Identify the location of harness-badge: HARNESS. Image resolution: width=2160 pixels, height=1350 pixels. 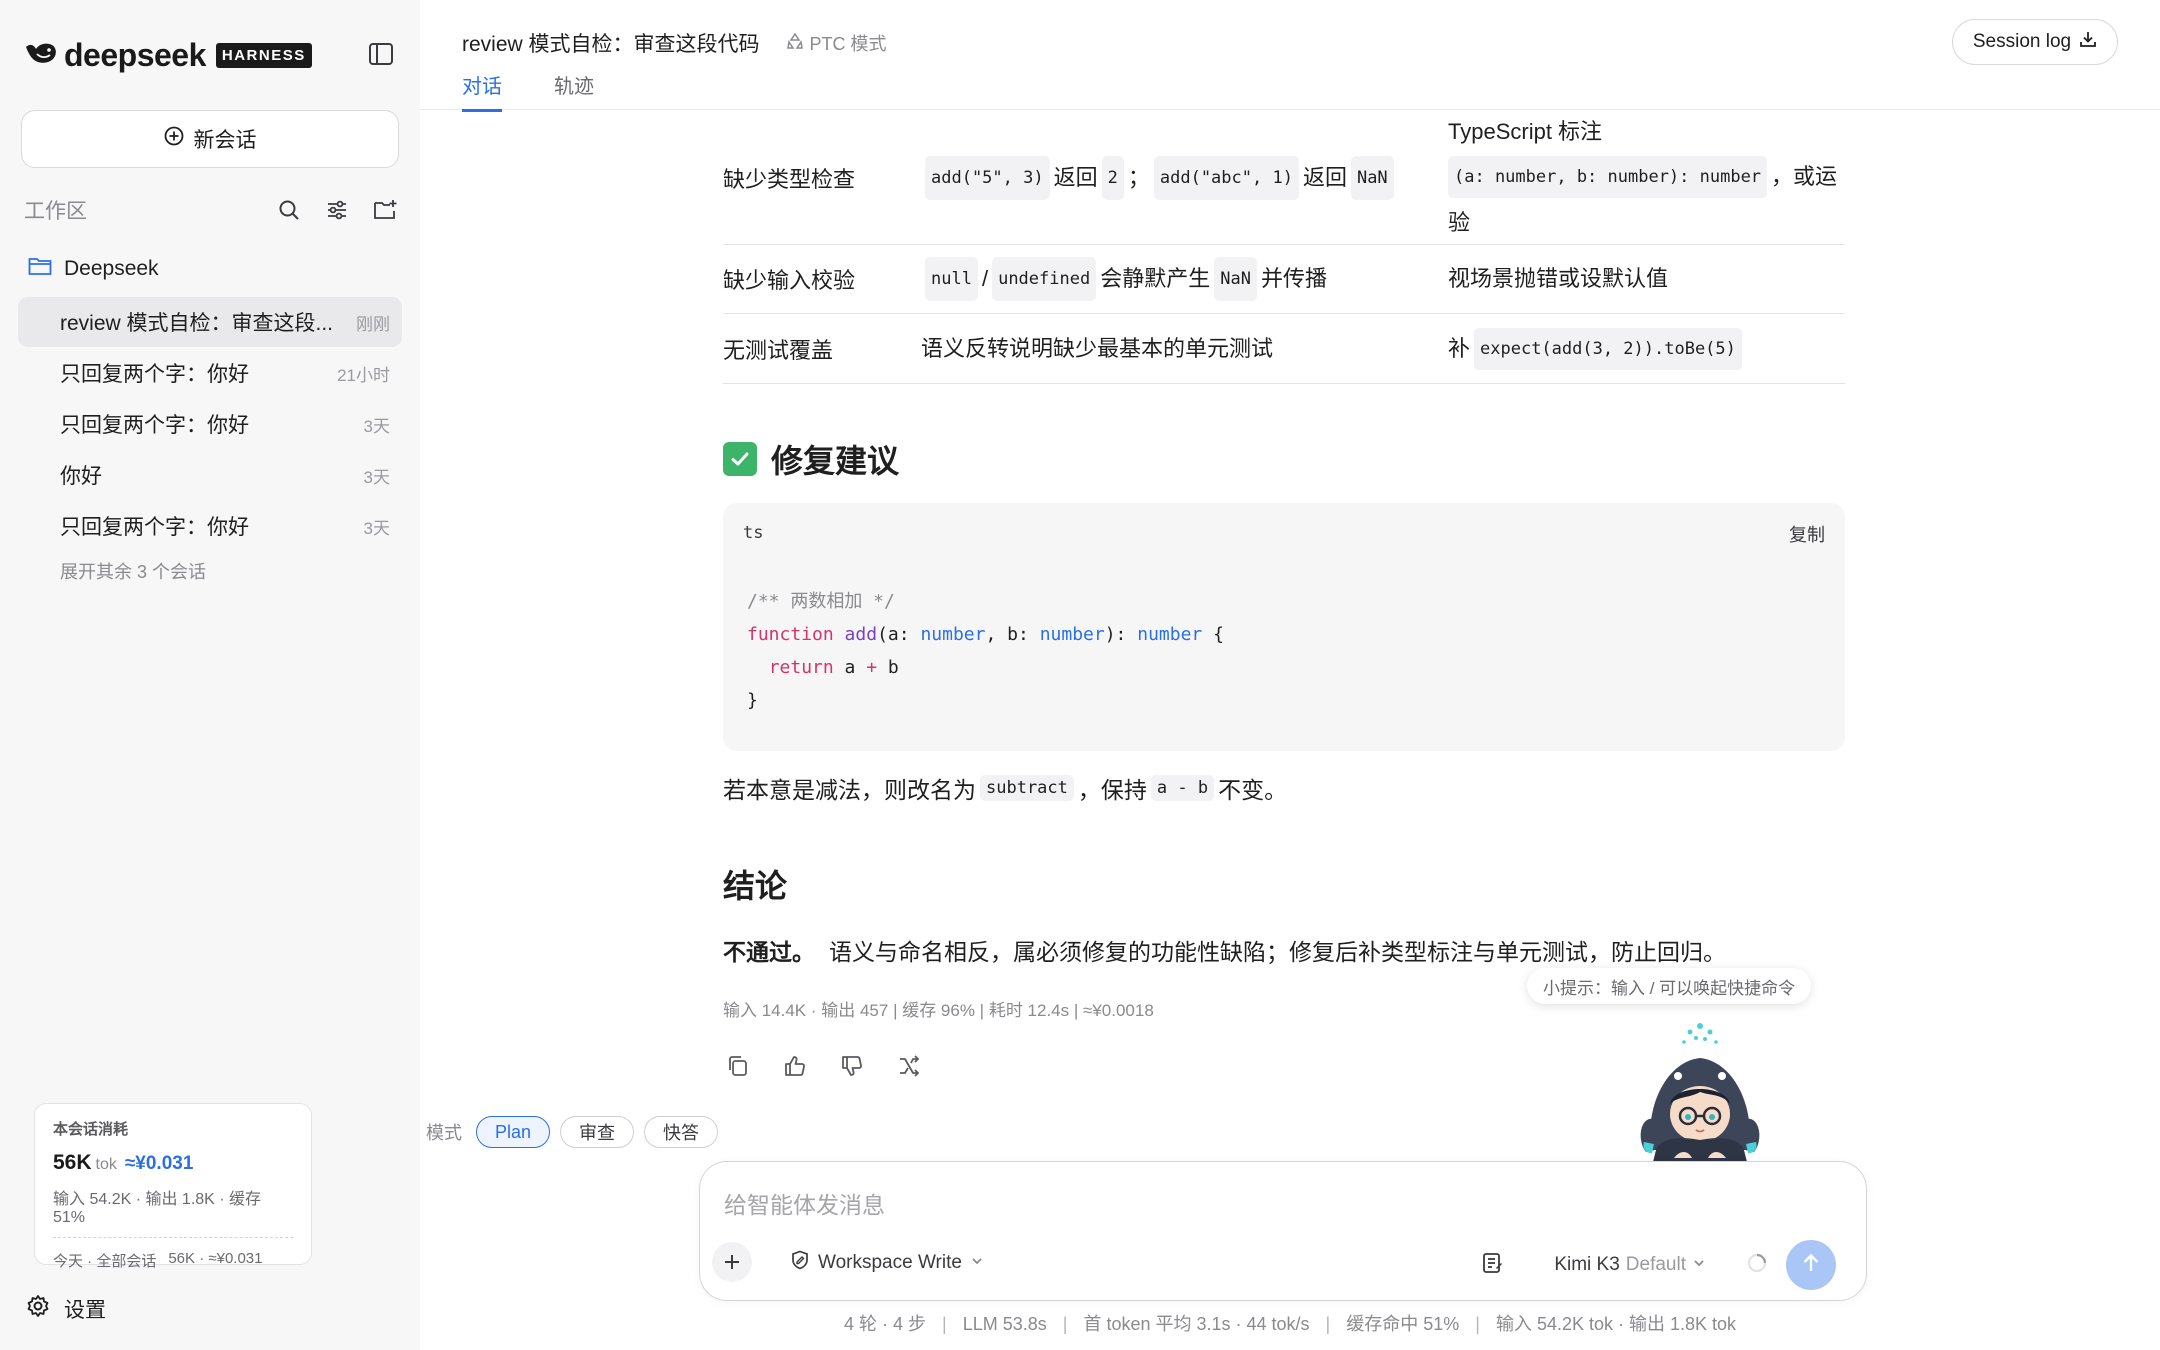
(263, 55).